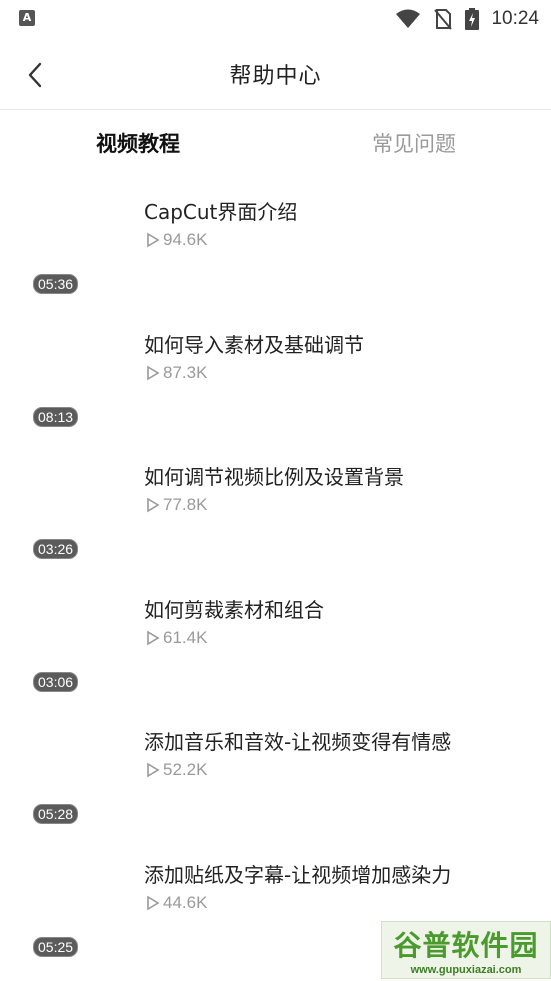 The width and height of the screenshot is (551, 981). Describe the element at coordinates (185, 769) in the screenshot. I see `view-count-value: 52.2K` at that location.